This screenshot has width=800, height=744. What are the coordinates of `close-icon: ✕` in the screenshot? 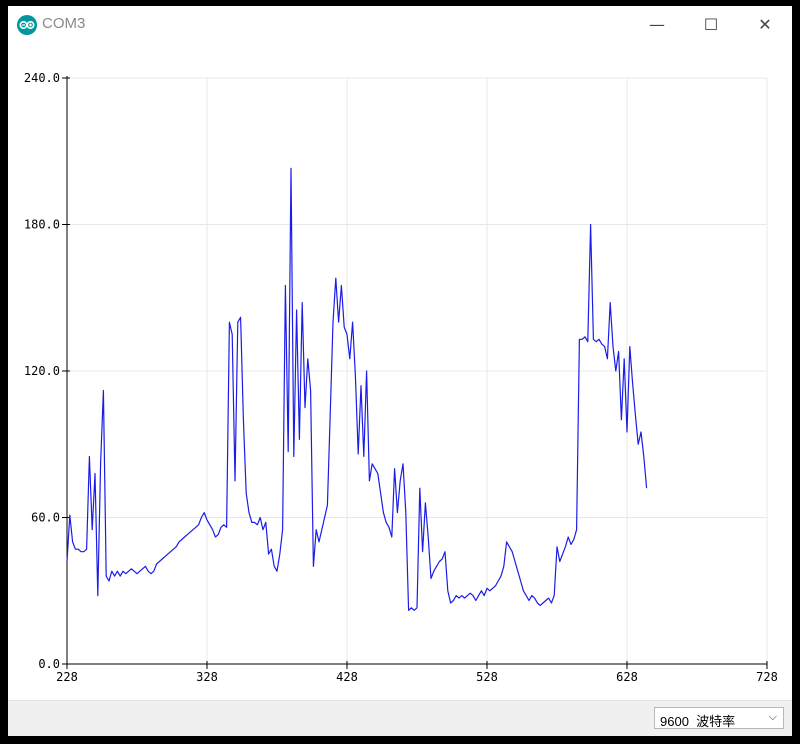 It's located at (765, 24).